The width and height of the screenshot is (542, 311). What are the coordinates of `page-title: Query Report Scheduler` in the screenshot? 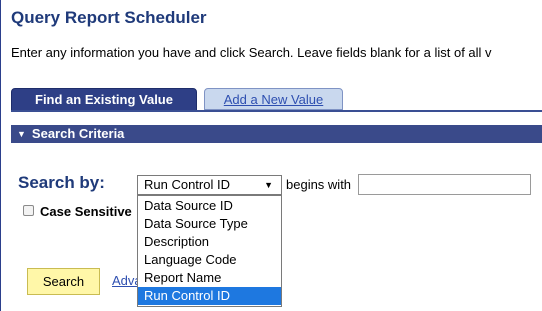 It's located at (109, 17).